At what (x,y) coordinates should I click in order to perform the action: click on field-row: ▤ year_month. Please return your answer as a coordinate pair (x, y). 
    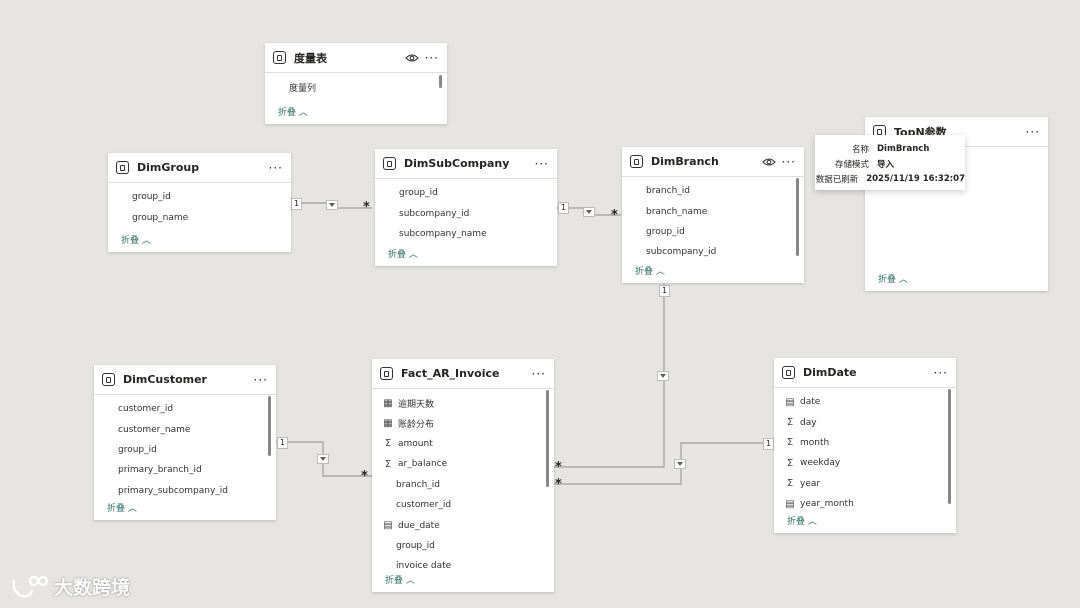
    Looking at the image, I should click on (865, 504).